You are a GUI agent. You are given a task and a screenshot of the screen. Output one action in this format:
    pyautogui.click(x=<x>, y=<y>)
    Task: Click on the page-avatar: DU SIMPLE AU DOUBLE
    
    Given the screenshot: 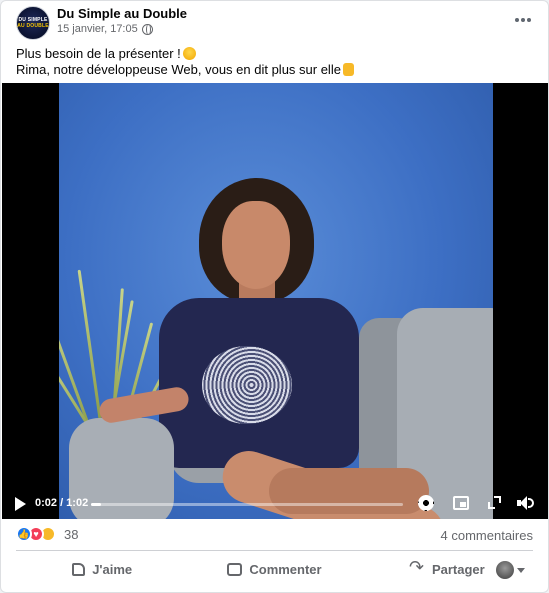 What is the action you would take?
    pyautogui.click(x=33, y=23)
    